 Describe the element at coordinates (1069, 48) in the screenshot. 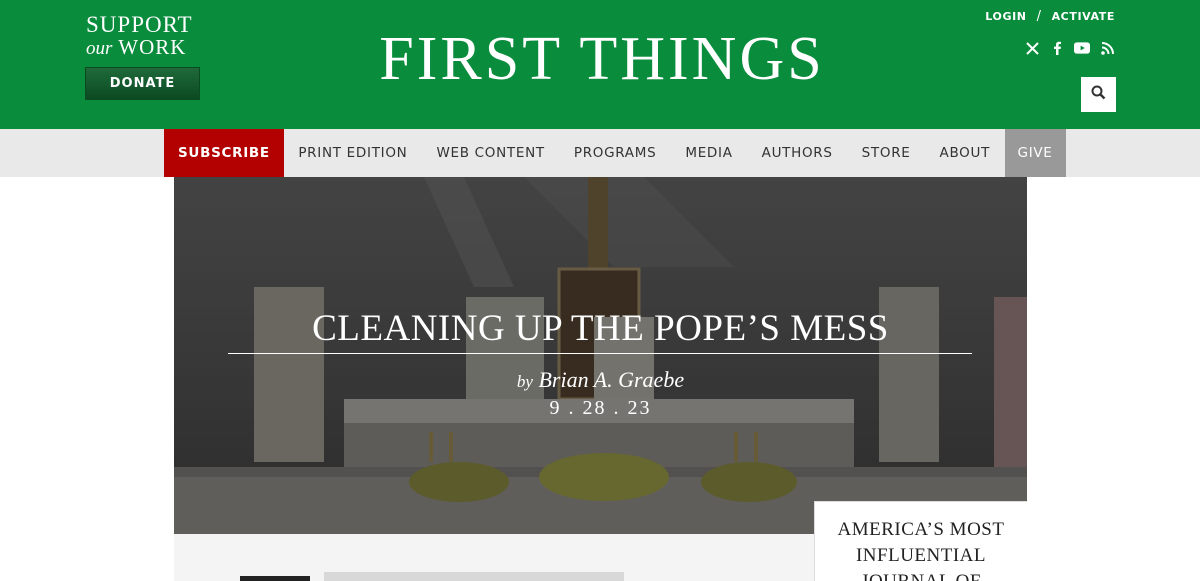

I see `social-links` at that location.